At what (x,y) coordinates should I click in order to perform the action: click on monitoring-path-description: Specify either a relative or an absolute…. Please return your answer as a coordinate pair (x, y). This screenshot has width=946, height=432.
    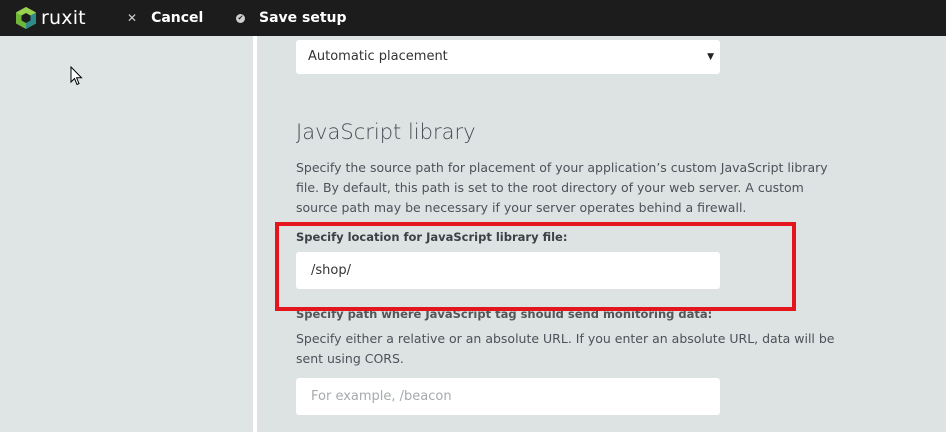
    Looking at the image, I should click on (565, 348).